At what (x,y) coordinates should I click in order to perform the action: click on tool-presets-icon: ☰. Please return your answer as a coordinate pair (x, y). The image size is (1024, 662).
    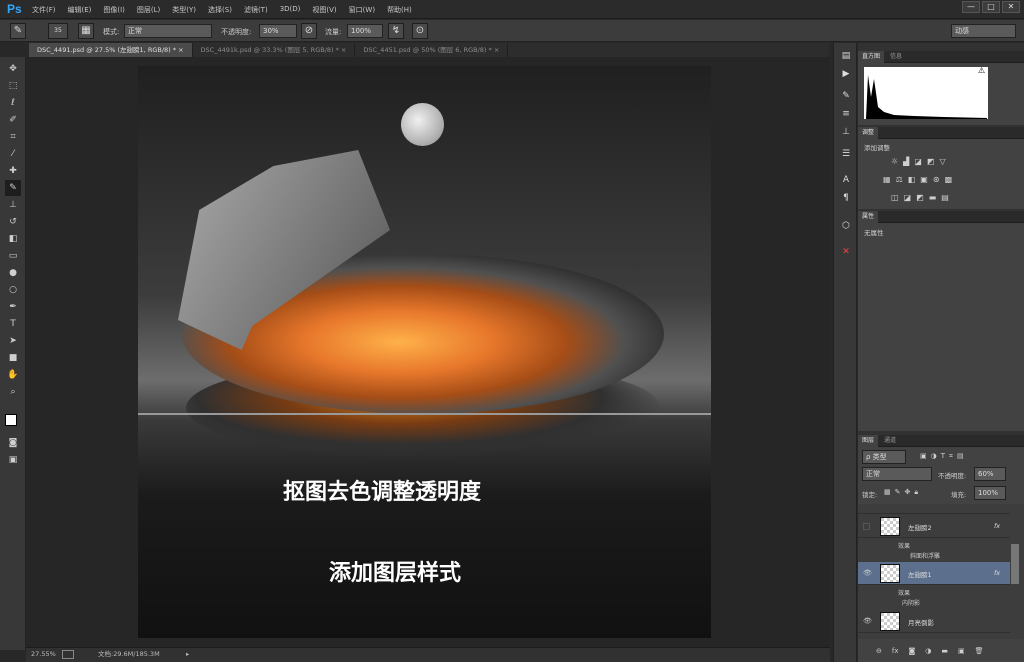
    Looking at the image, I should click on (846, 154).